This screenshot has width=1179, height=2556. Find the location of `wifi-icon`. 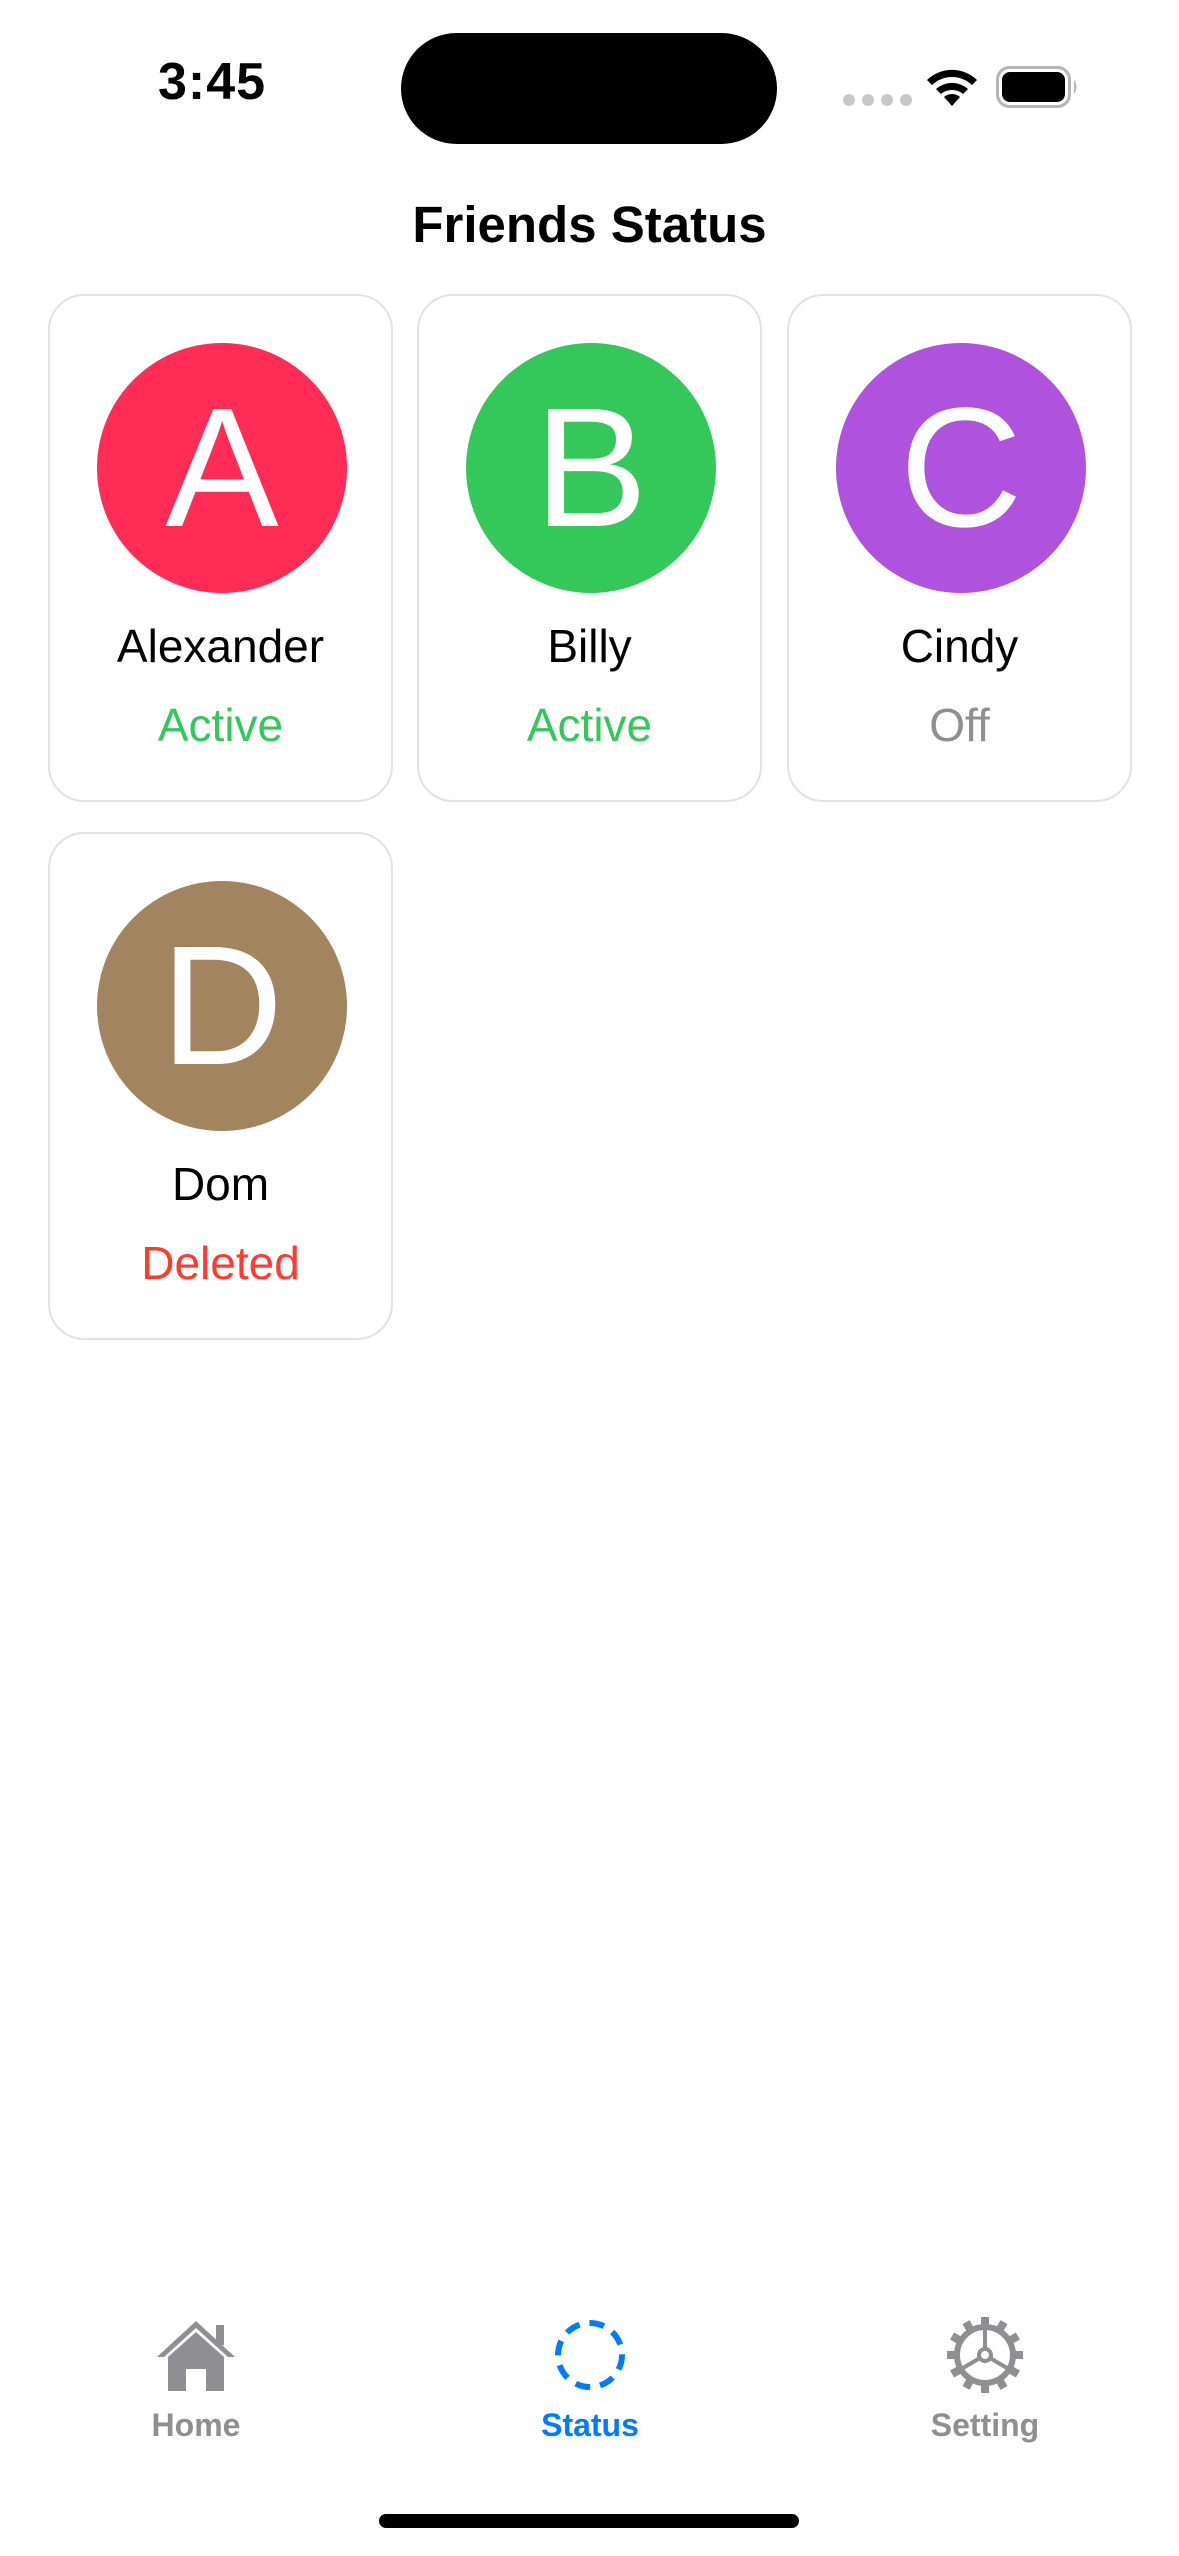

wifi-icon is located at coordinates (952, 87).